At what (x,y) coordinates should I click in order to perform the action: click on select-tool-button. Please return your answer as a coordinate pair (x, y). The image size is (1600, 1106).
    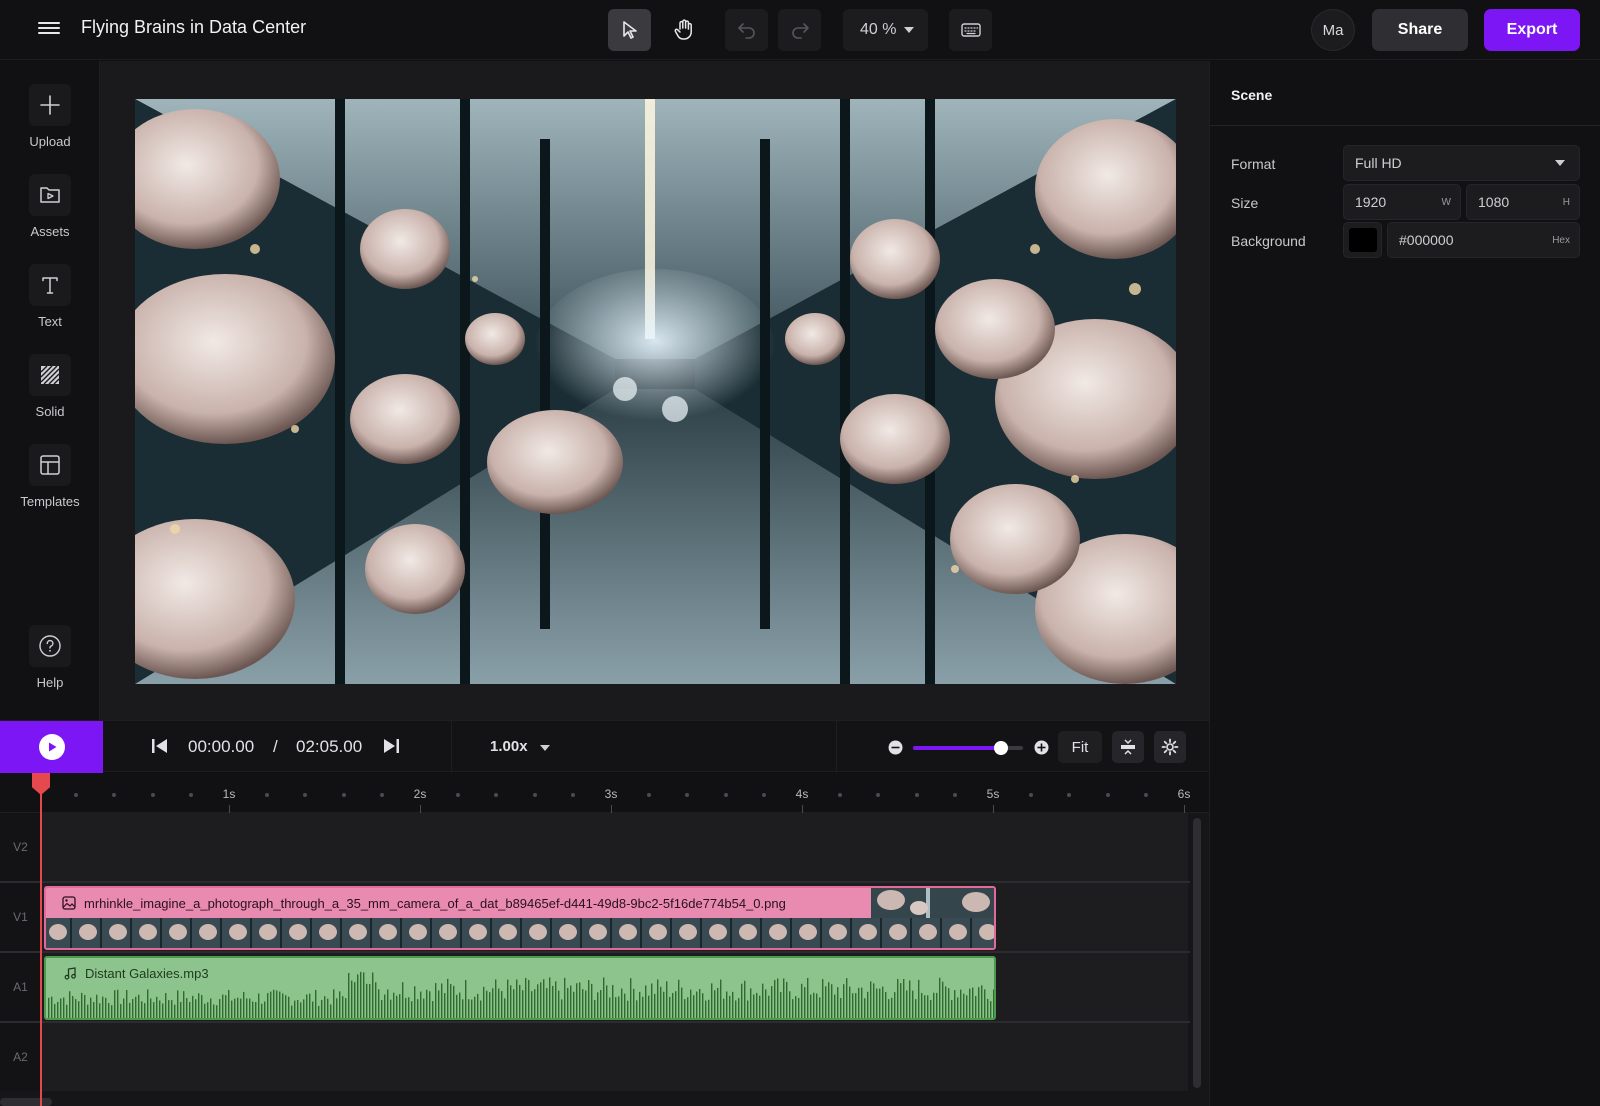
    Looking at the image, I should click on (629, 30).